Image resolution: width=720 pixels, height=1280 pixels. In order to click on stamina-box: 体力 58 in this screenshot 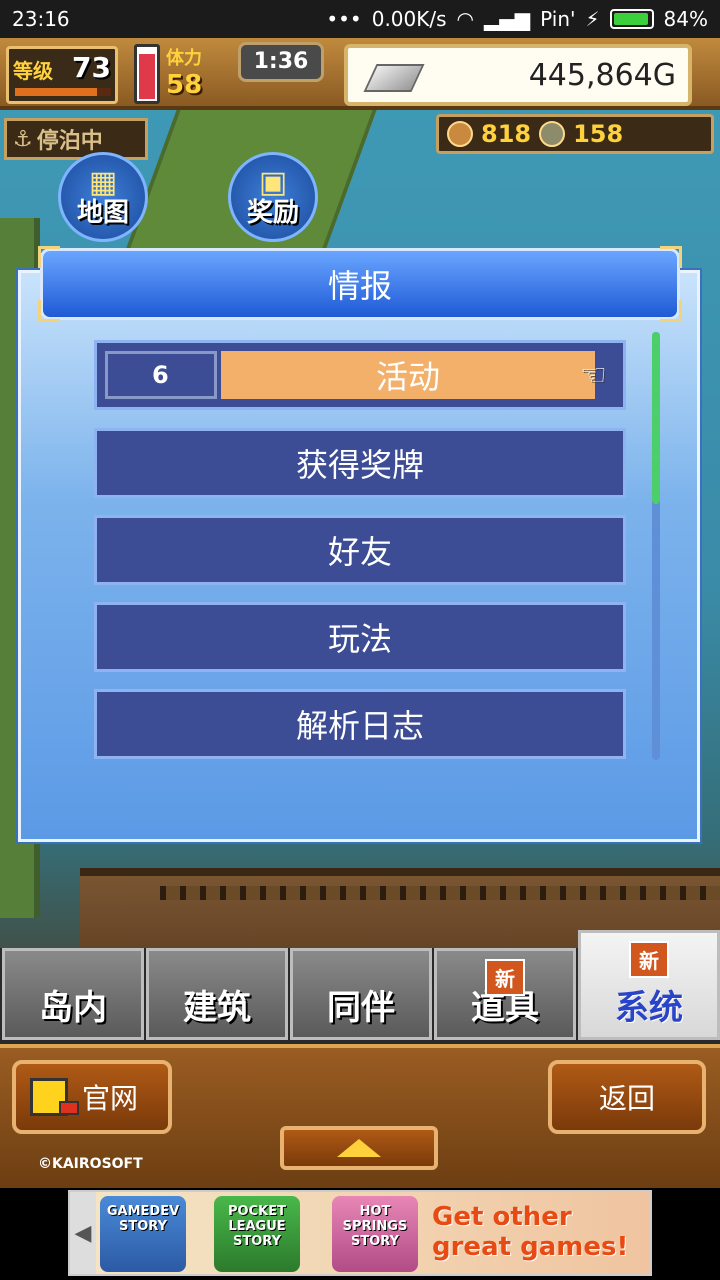, I will do `click(200, 74)`.